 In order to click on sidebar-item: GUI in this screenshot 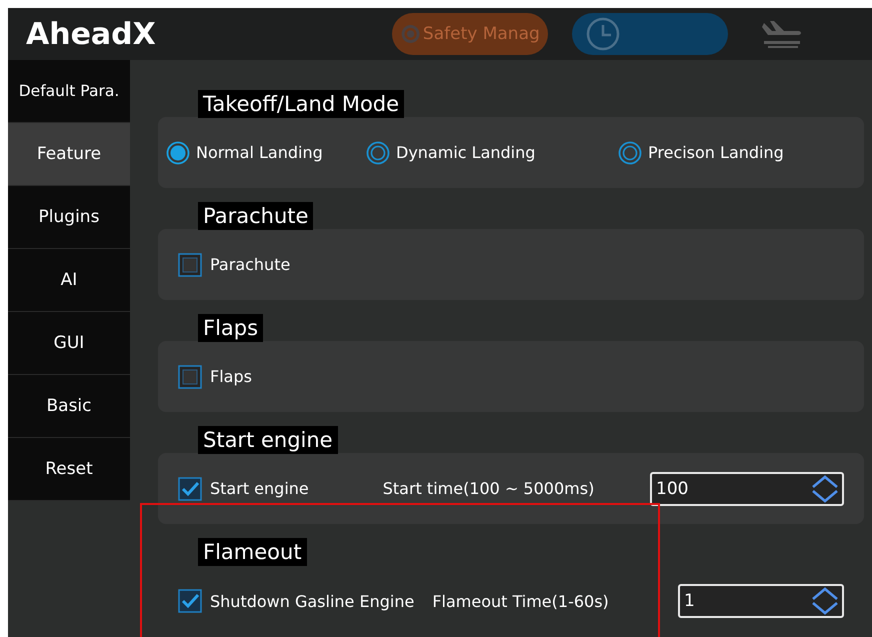, I will do `click(69, 343)`.